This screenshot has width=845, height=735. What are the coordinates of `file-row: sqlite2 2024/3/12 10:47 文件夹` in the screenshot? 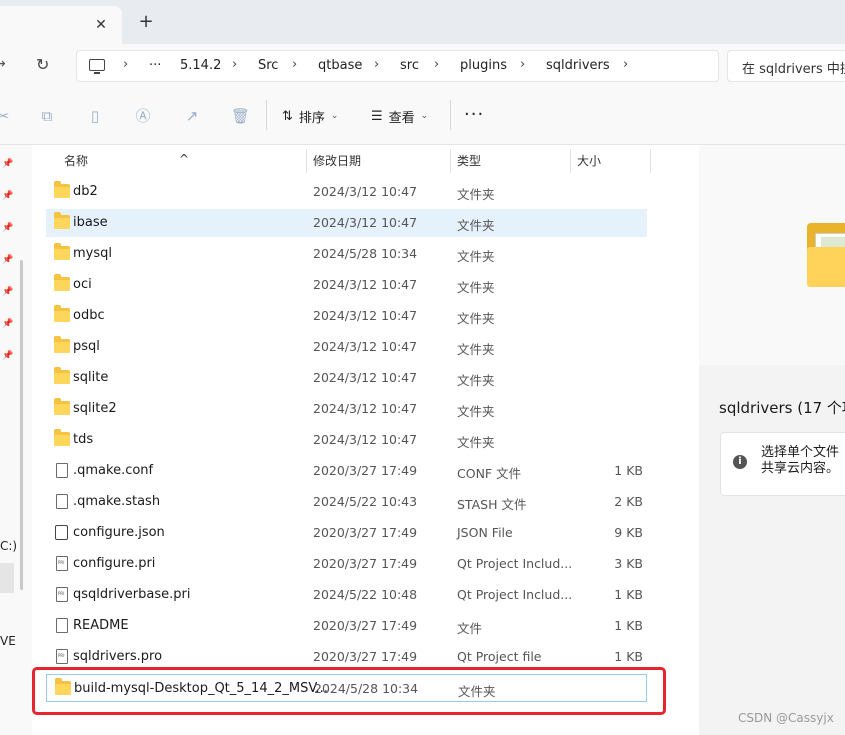 It's located at (346, 409).